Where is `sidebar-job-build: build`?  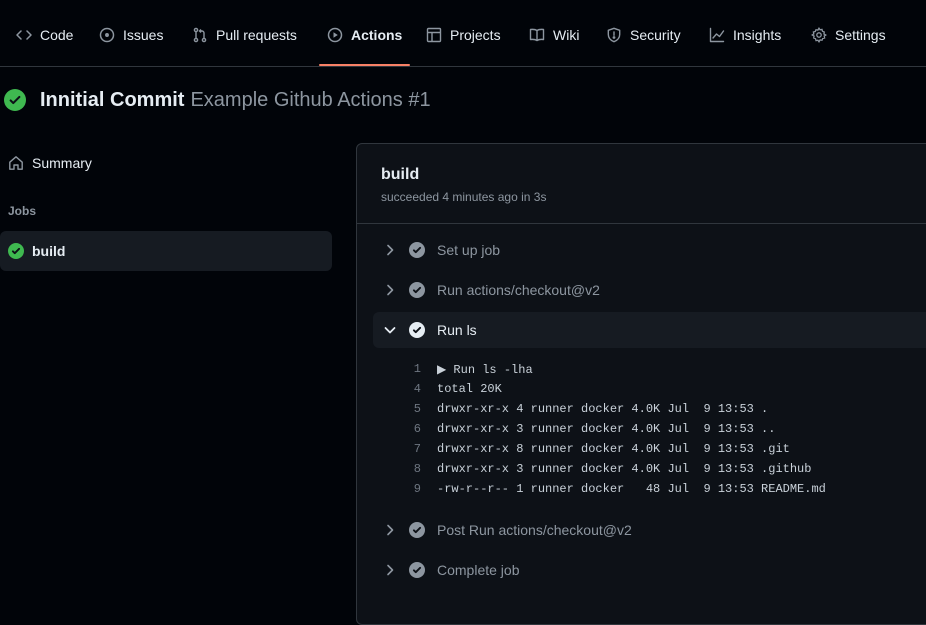 sidebar-job-build: build is located at coordinates (166, 251).